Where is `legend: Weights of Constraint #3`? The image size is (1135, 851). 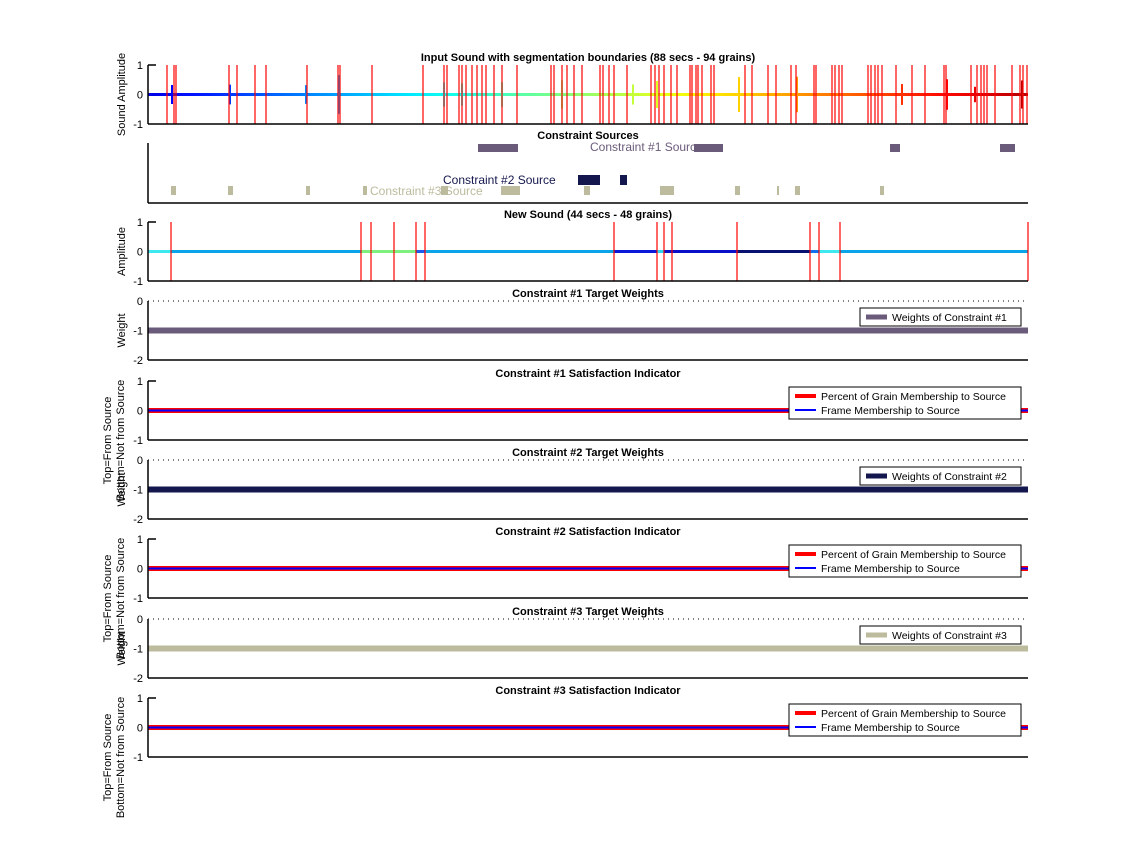
legend: Weights of Constraint #3 is located at coordinates (940, 635).